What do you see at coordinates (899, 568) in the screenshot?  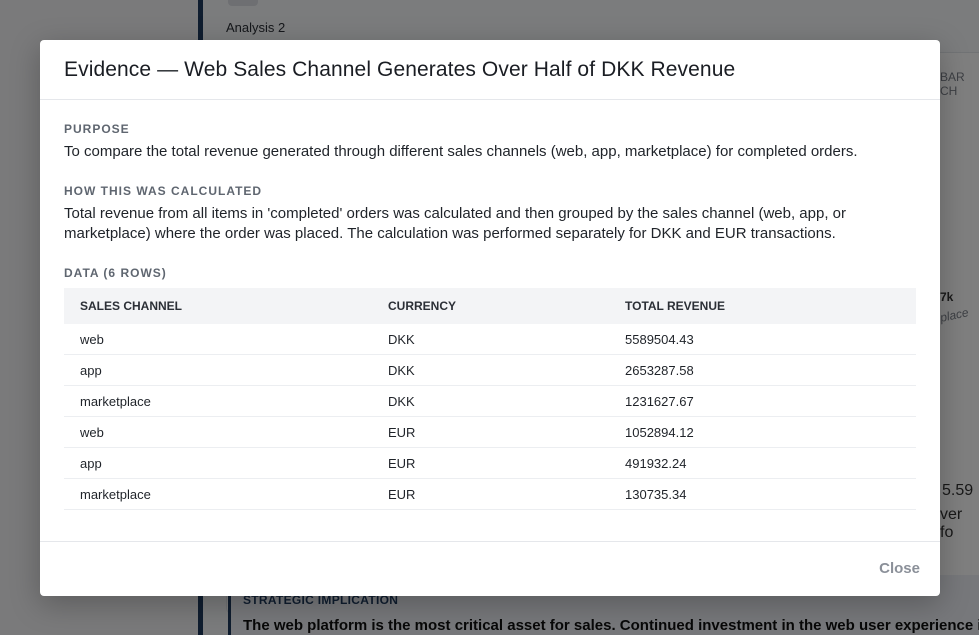 I see `close-button: Close` at bounding box center [899, 568].